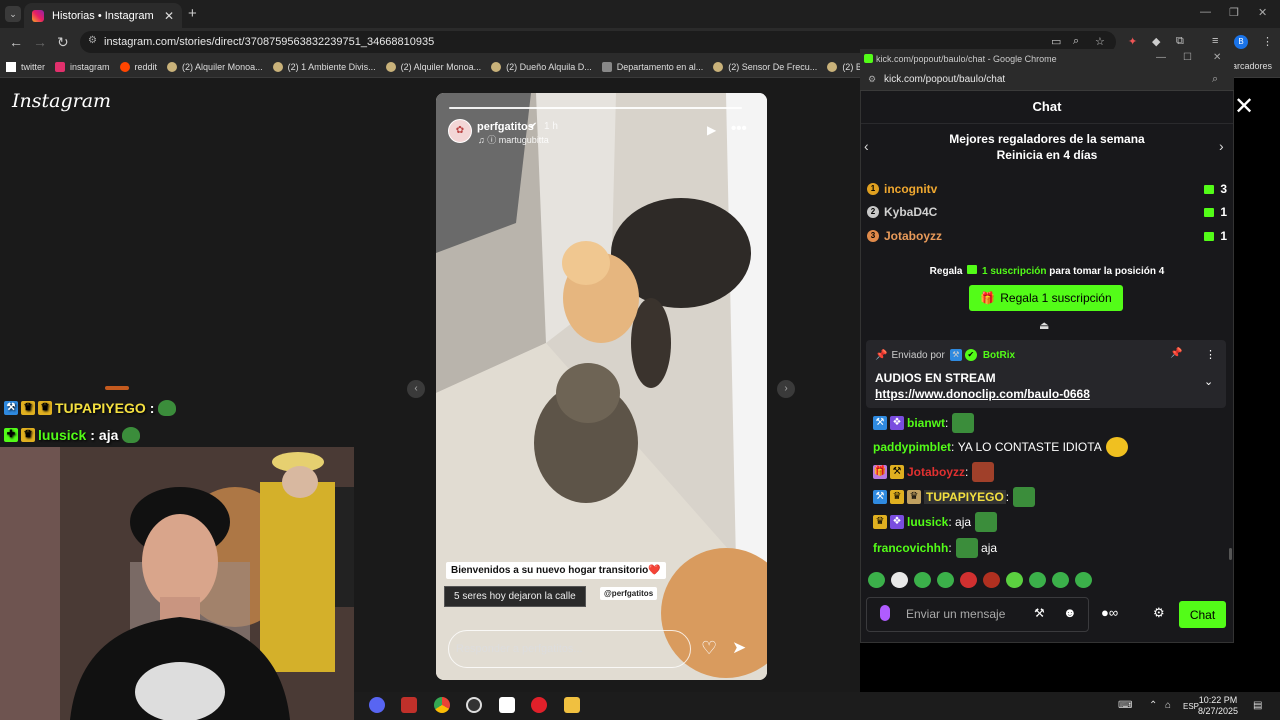 The height and width of the screenshot is (720, 1280). What do you see at coordinates (1257, 705) in the screenshot?
I see `notifications-icon: ▤` at bounding box center [1257, 705].